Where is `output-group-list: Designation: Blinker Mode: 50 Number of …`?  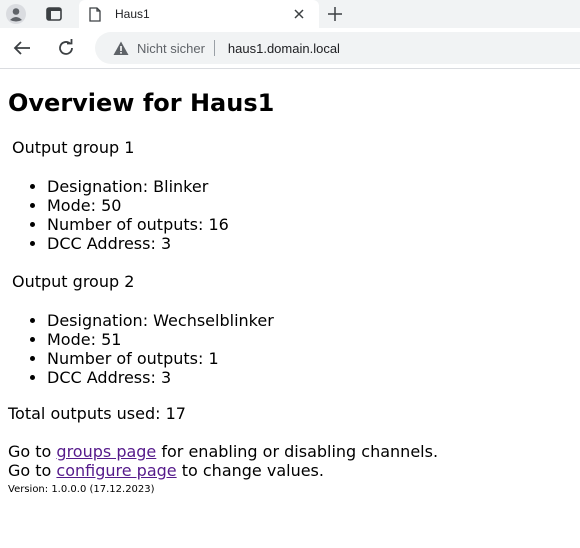
output-group-list: Designation: Blinker Mode: 50 Number of … is located at coordinates (290, 215).